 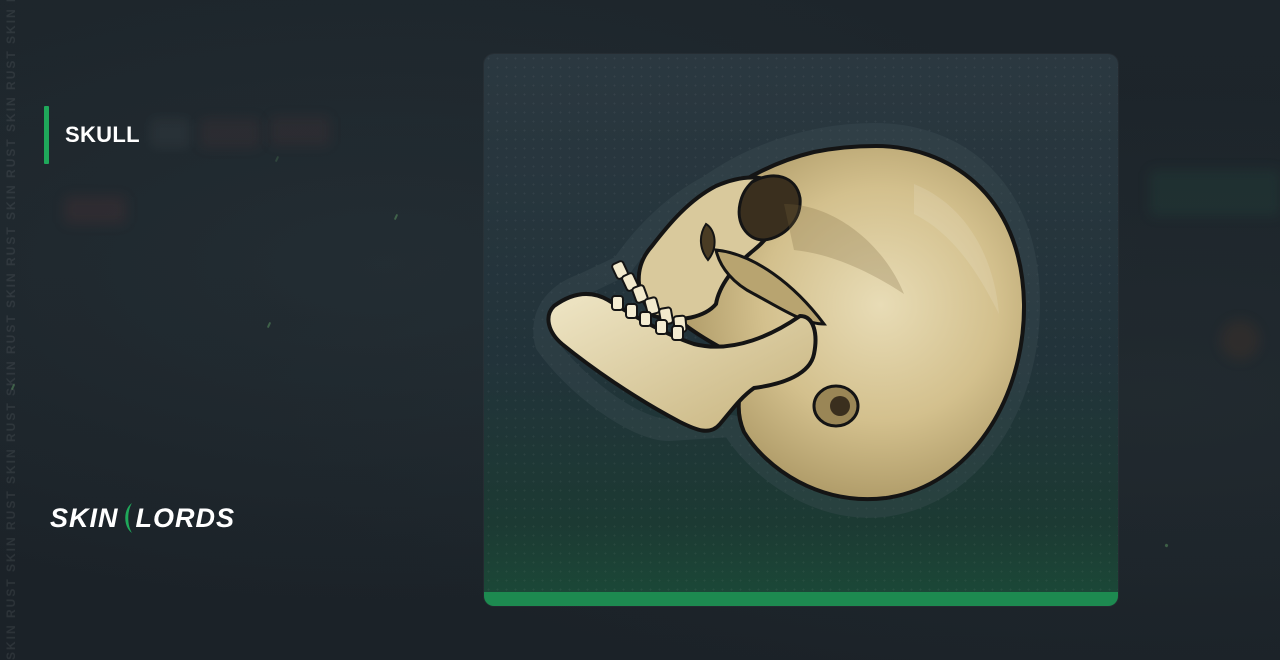 I want to click on logo-text-left: SKIN, so click(x=84, y=517).